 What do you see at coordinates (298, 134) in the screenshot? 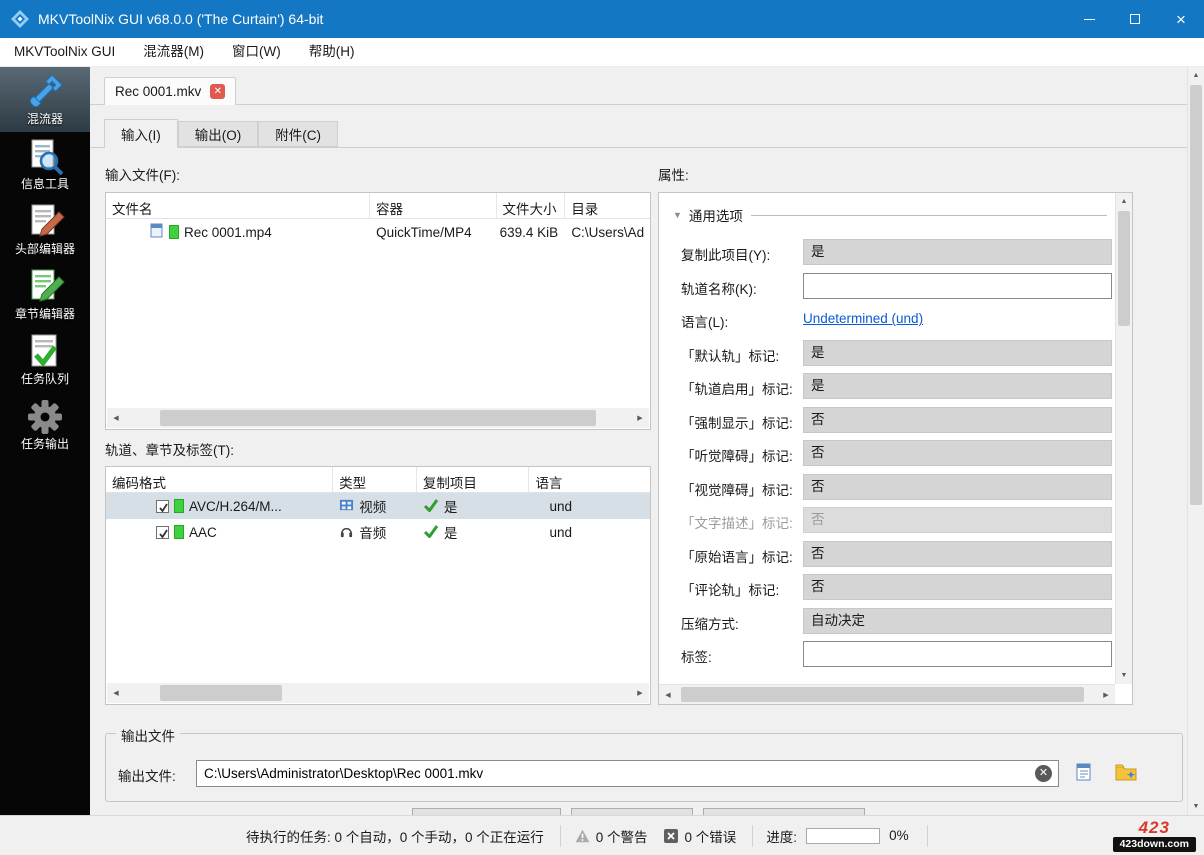
I see `tab-attachments: 附件(C)` at bounding box center [298, 134].